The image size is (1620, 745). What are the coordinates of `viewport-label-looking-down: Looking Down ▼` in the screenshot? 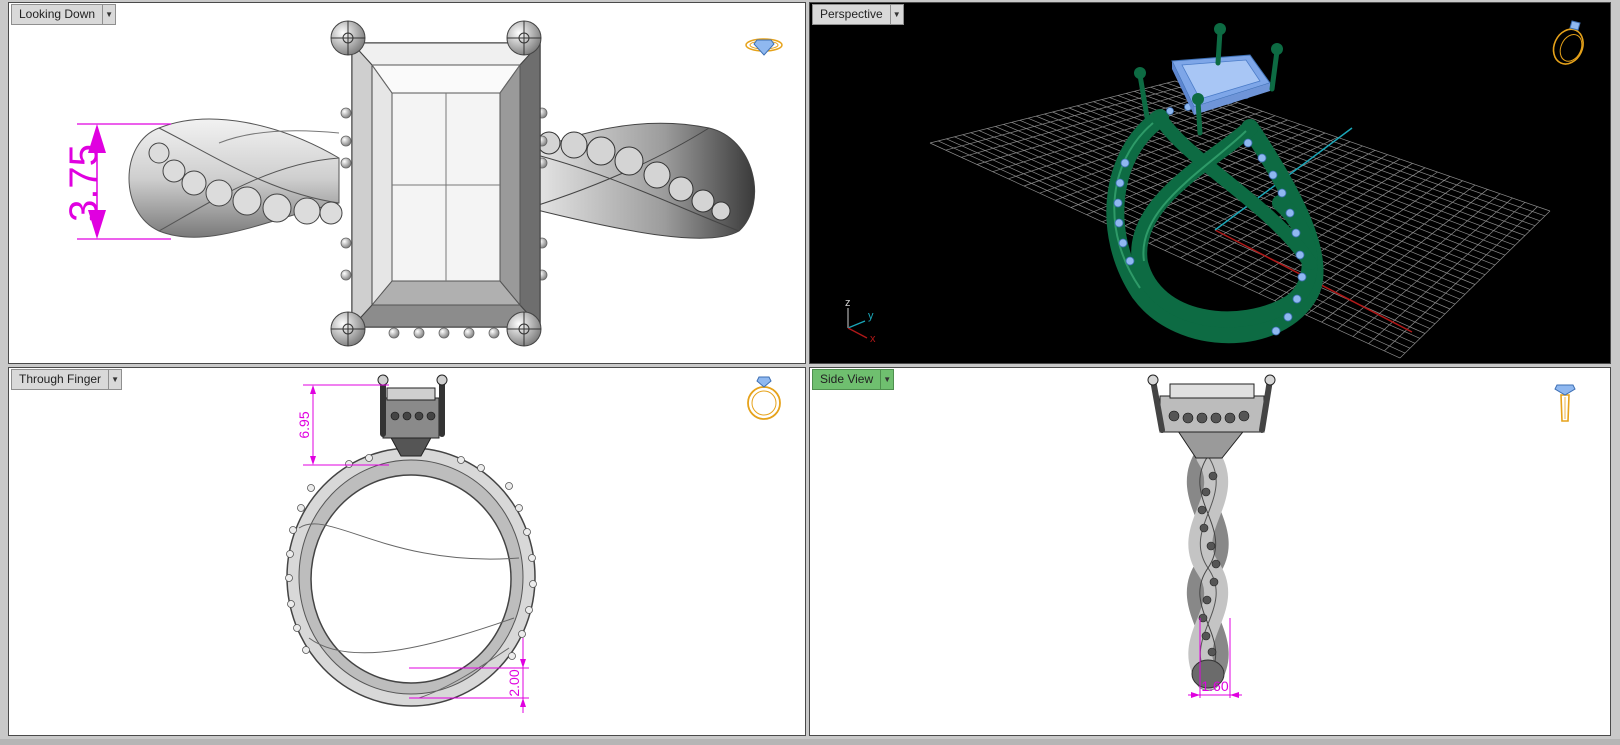 It's located at (64, 14).